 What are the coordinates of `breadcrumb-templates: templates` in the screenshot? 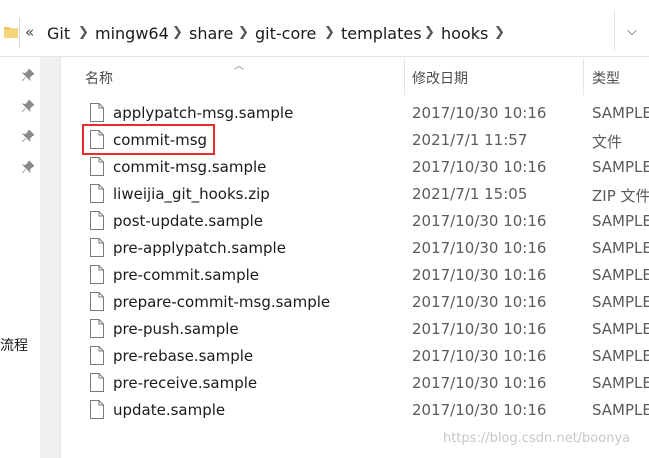 It's located at (381, 33).